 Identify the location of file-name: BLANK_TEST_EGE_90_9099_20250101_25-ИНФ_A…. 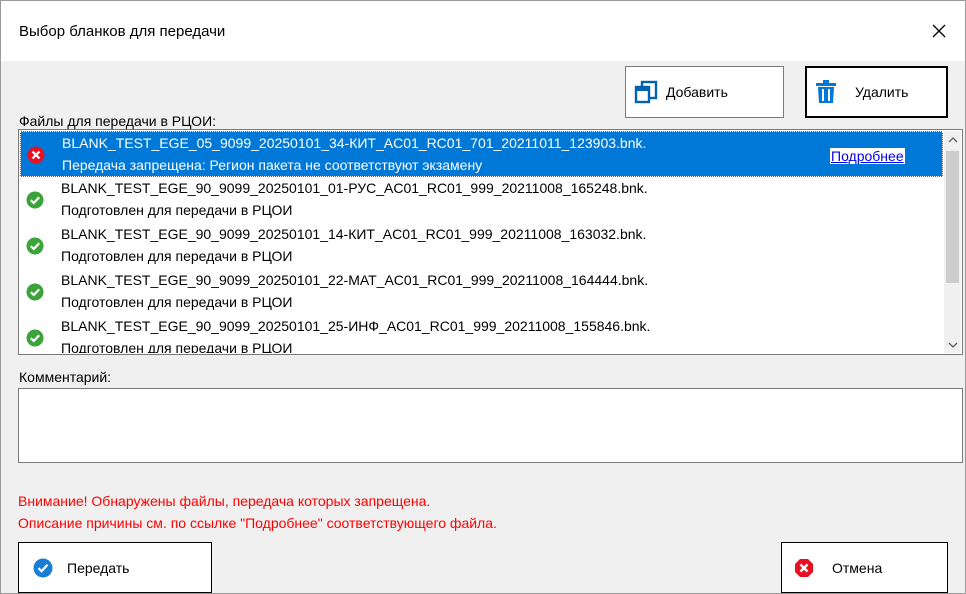
(356, 326).